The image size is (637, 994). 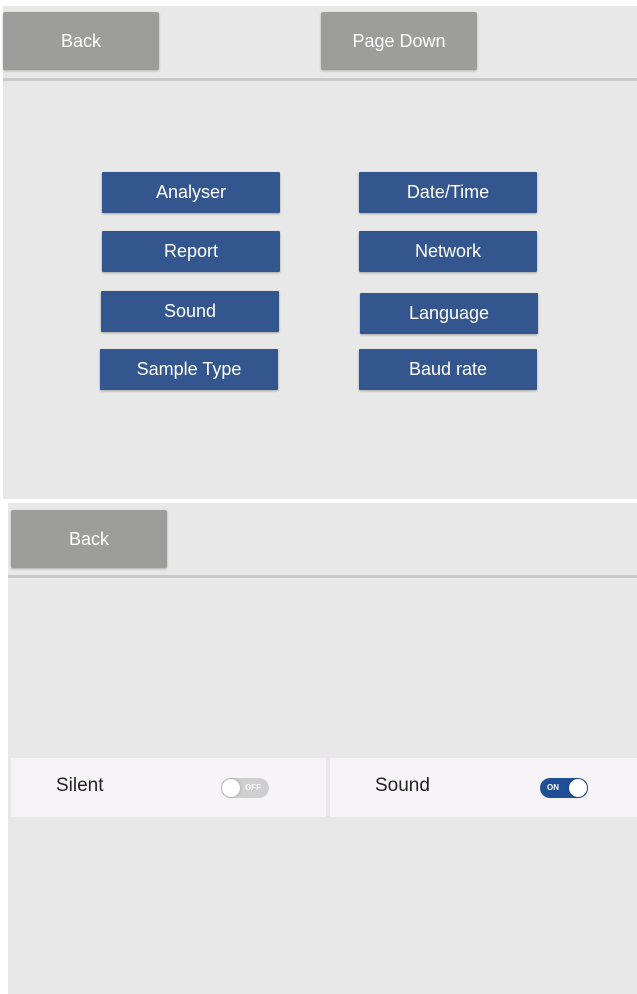 I want to click on sound-button: Sound, so click(x=190, y=311).